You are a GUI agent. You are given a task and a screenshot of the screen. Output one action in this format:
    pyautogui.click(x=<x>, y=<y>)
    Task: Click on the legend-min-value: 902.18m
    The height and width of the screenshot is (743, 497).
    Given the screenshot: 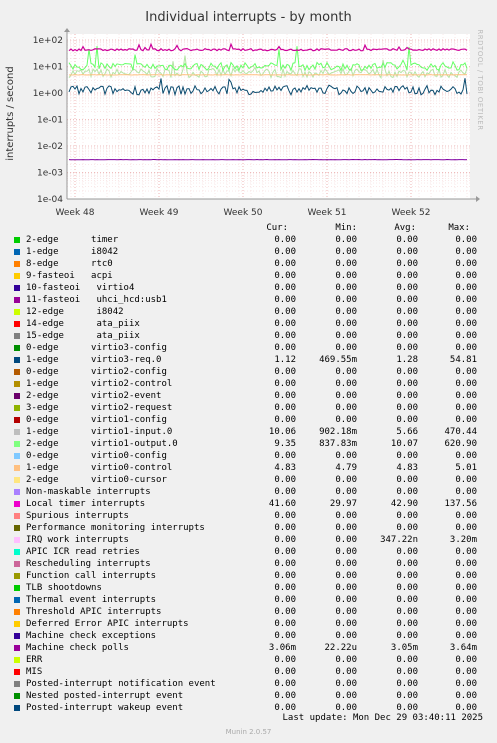 What is the action you would take?
    pyautogui.click(x=338, y=432)
    